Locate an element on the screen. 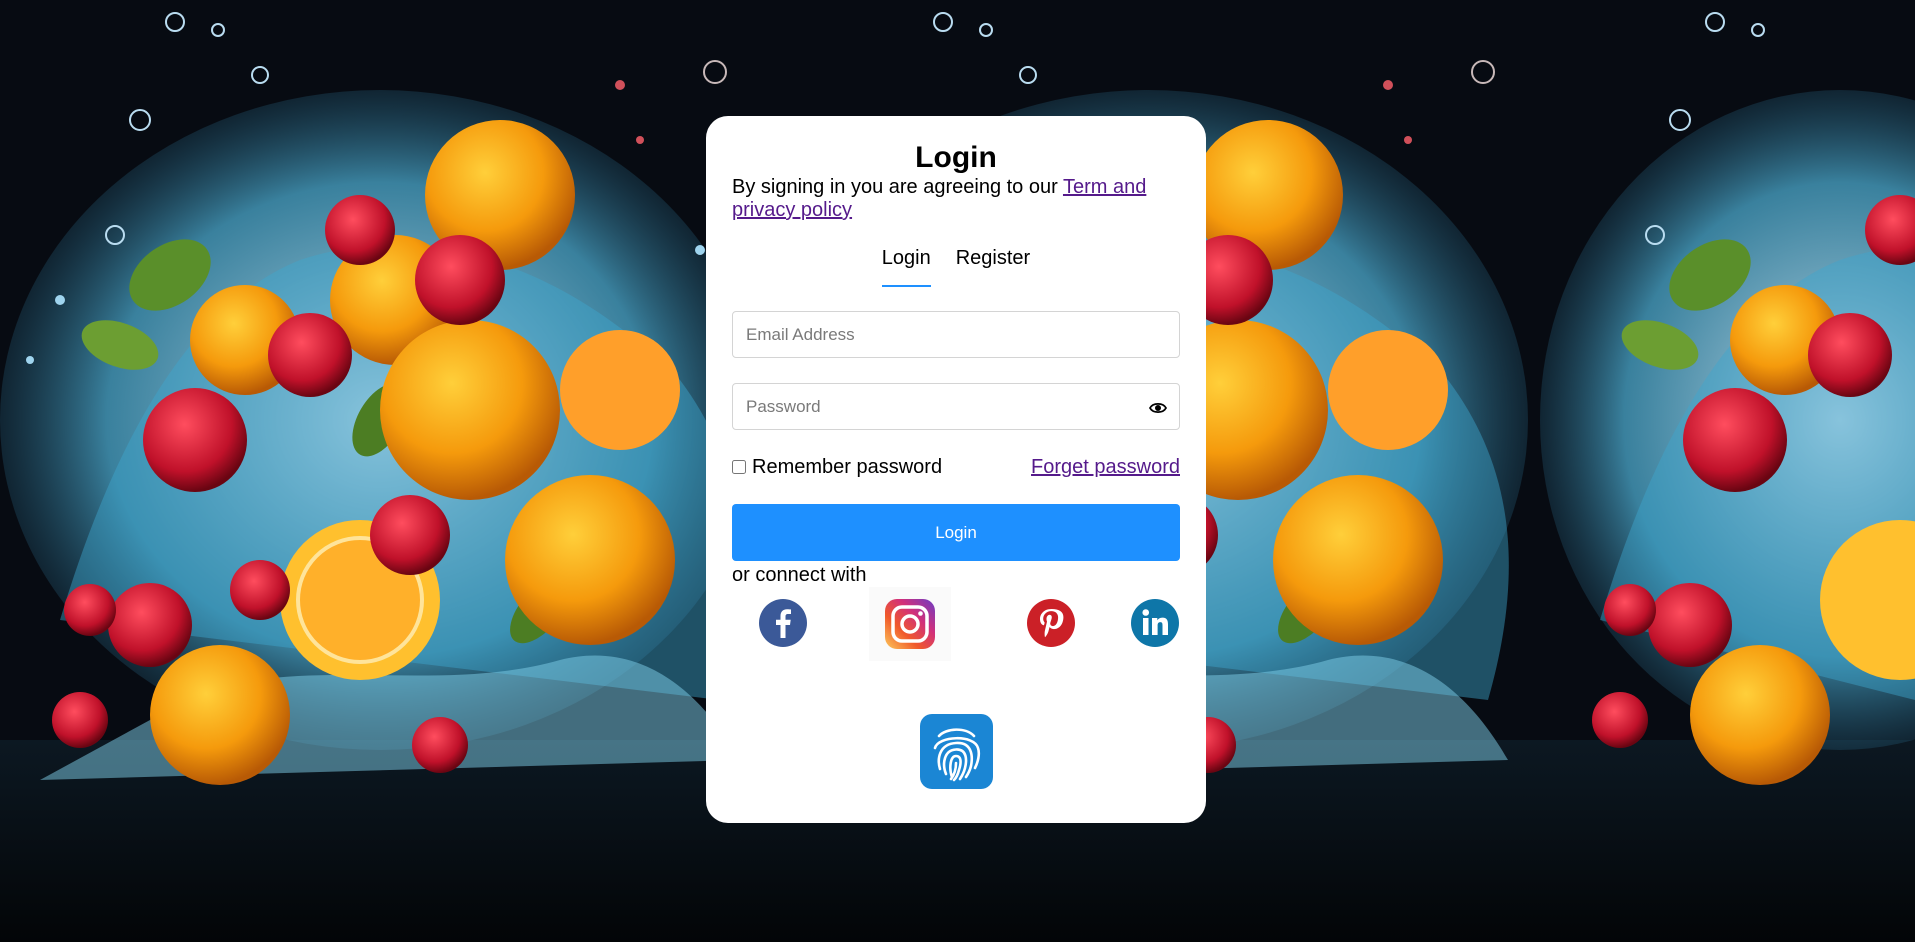 This screenshot has width=1915, height=942. facebook-icon is located at coordinates (783, 625).